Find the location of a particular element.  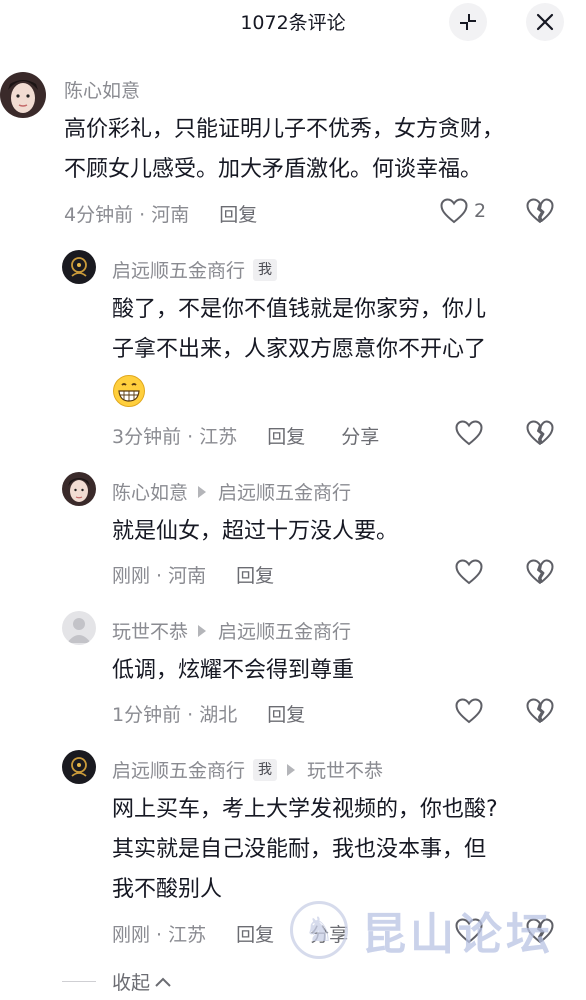

comment-line: 高价彩礼，只能证明儿子不优秀，女方贪财， is located at coordinates (284, 129).